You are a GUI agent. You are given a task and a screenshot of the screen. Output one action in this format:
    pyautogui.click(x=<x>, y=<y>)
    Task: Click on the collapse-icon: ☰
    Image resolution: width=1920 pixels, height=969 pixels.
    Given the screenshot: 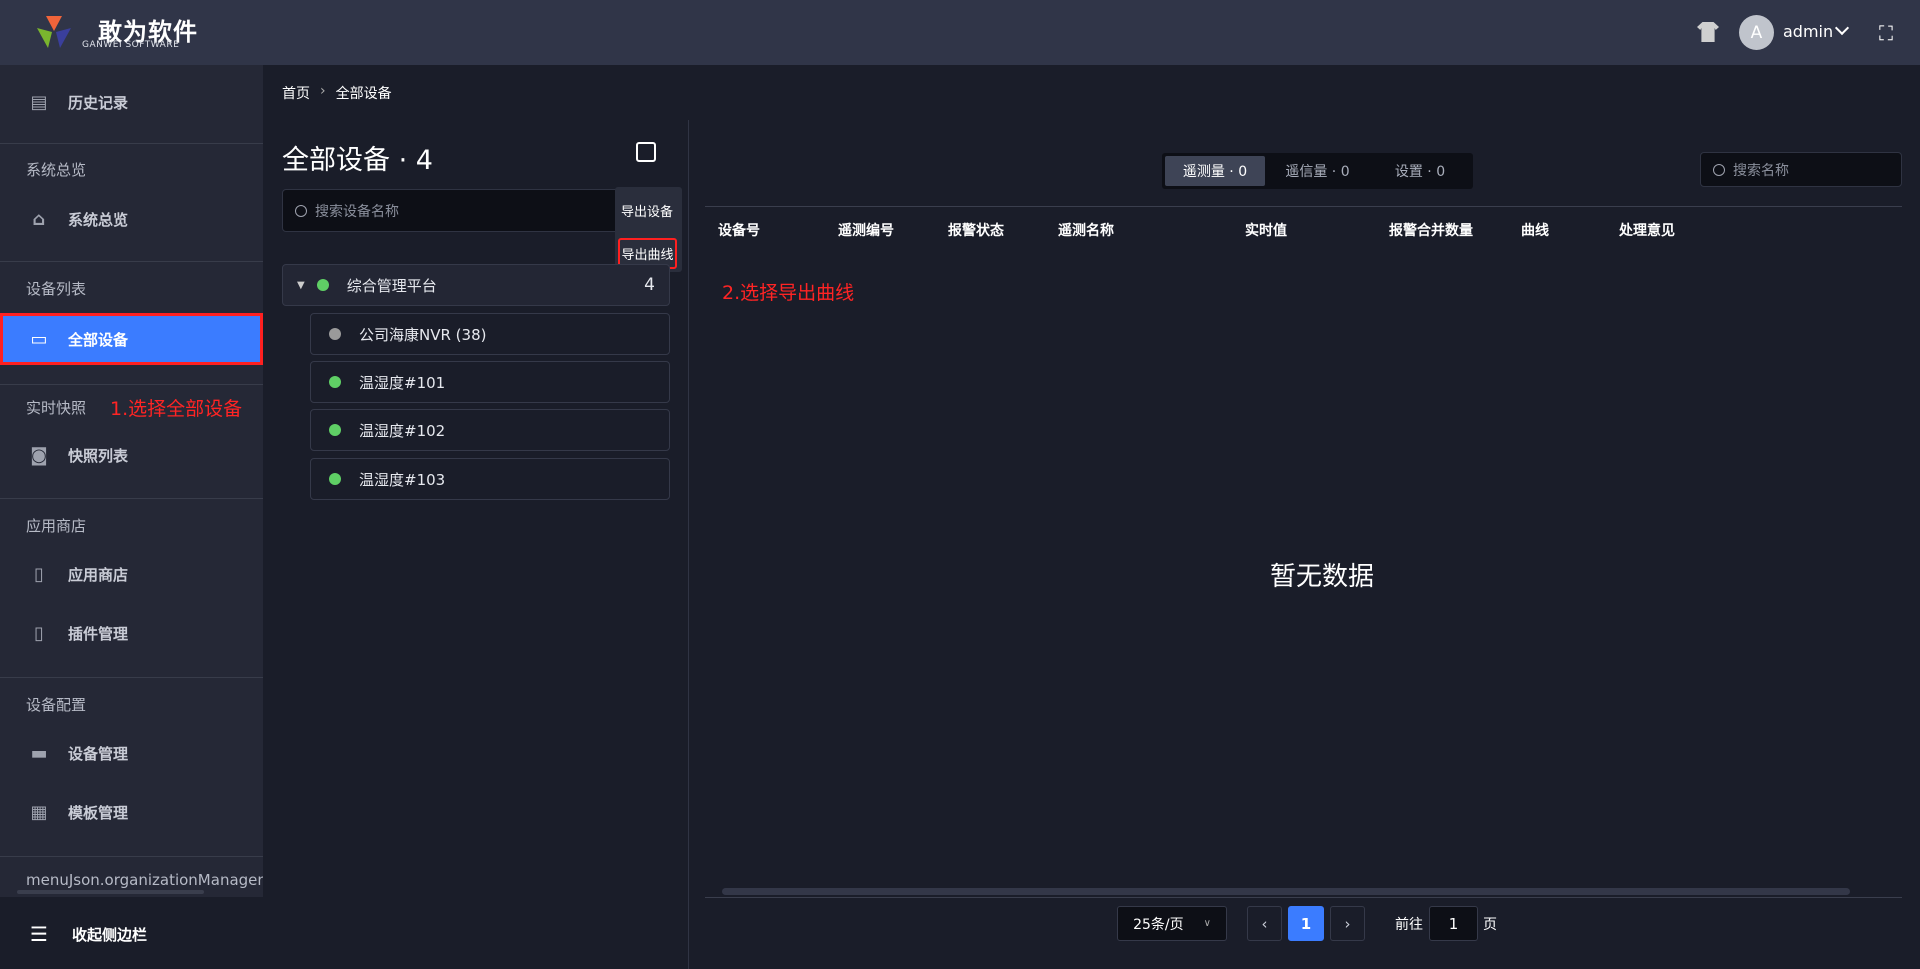 What is the action you would take?
    pyautogui.click(x=39, y=934)
    